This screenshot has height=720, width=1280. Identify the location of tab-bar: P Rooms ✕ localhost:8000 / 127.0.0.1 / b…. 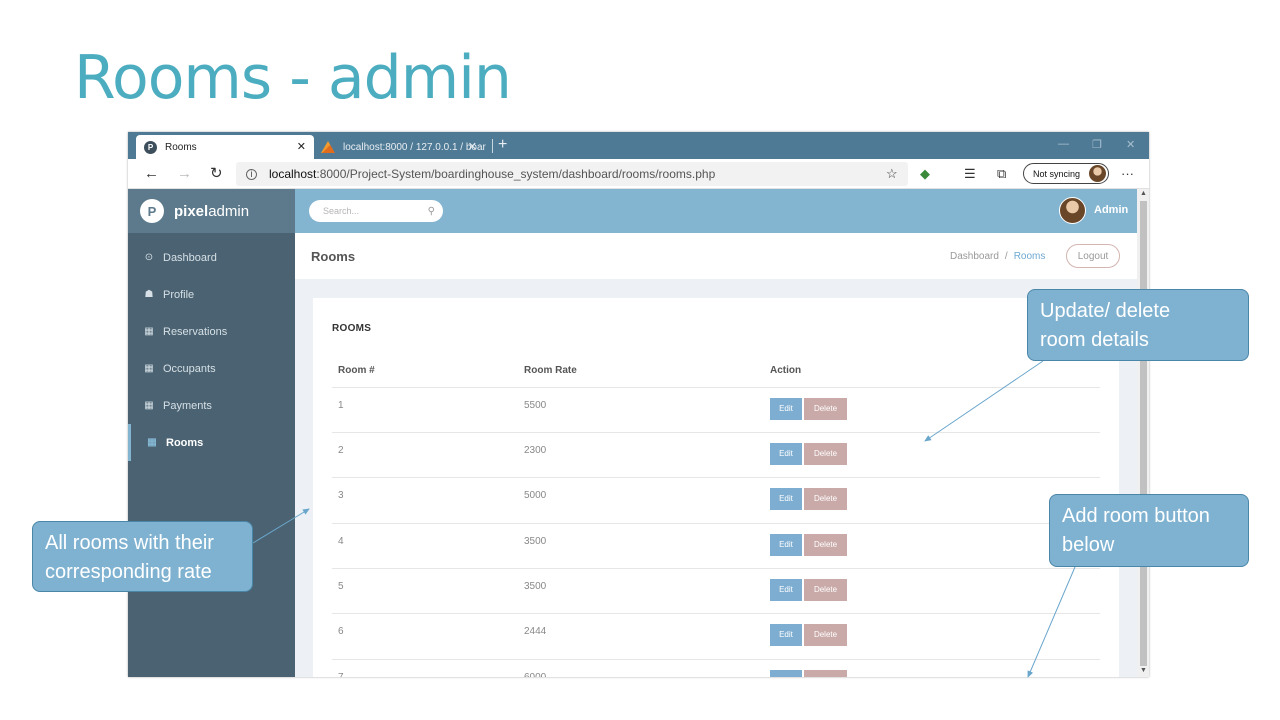
(638, 145).